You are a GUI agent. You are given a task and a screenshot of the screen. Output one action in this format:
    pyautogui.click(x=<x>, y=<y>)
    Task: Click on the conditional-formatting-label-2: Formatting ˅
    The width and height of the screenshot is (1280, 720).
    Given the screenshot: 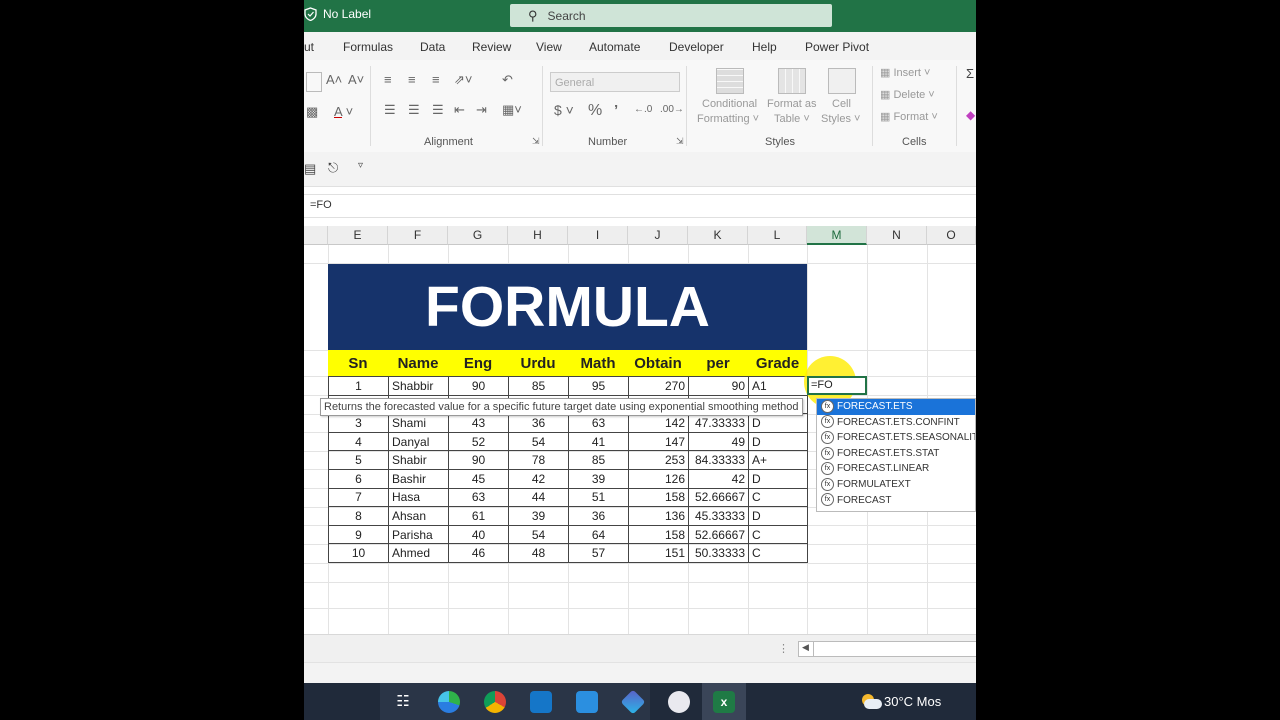 What is the action you would take?
    pyautogui.click(x=728, y=119)
    